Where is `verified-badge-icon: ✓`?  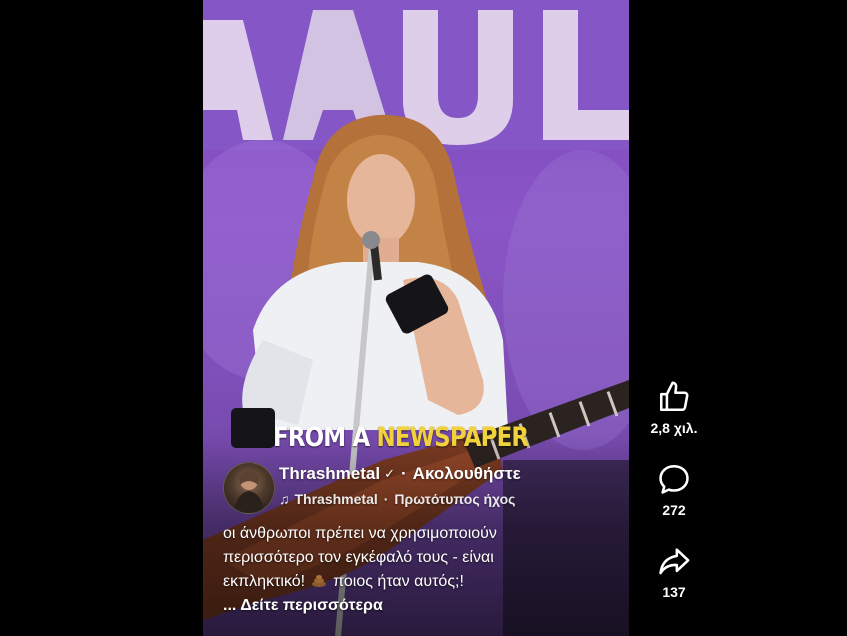
verified-badge-icon: ✓ is located at coordinates (389, 473).